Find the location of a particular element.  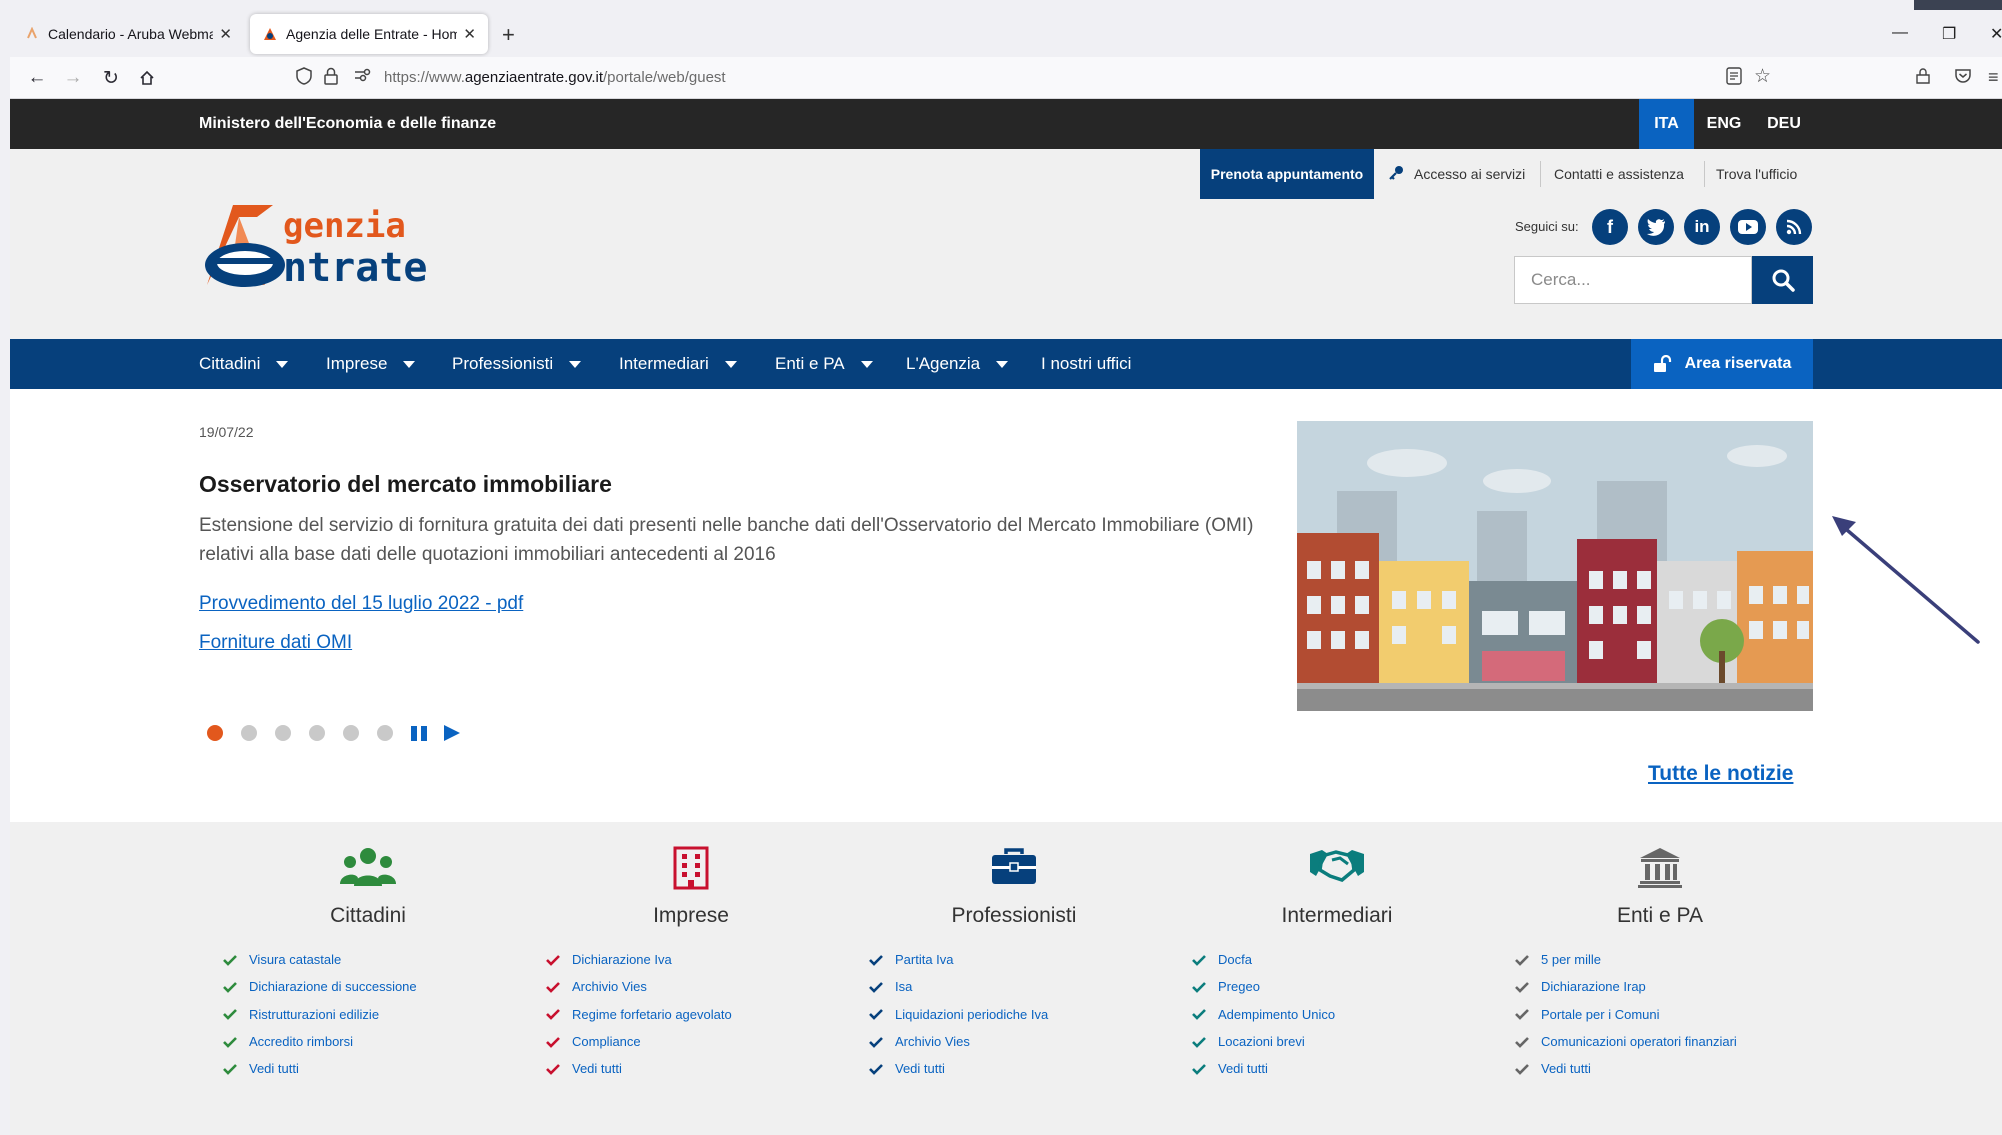

category-title: Imprese is located at coordinates (691, 916).